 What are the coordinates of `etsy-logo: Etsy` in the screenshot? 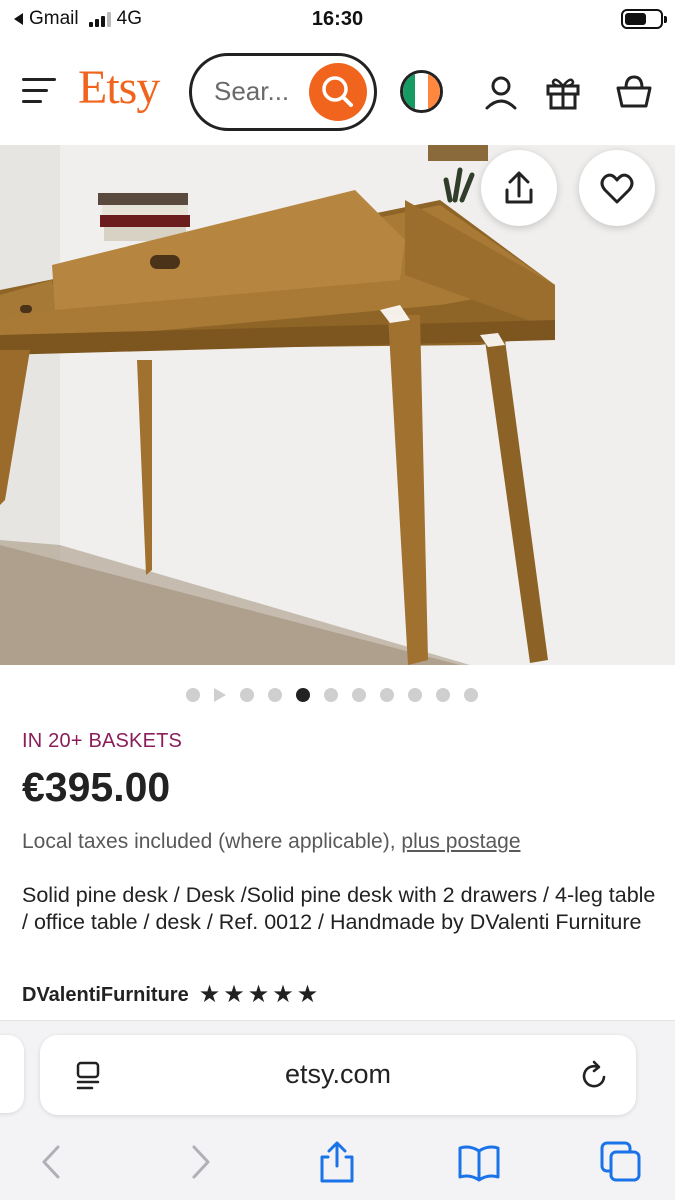 It's located at (119, 87).